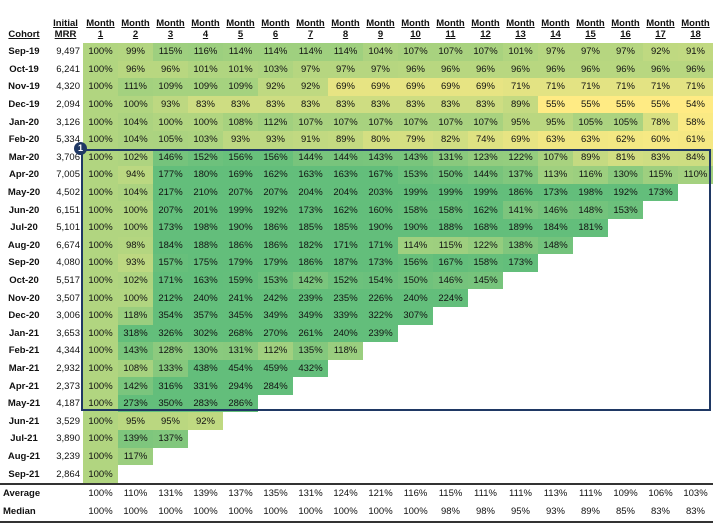 This screenshot has width=720, height=527. I want to click on retention-cell: 110%, so click(695, 175).